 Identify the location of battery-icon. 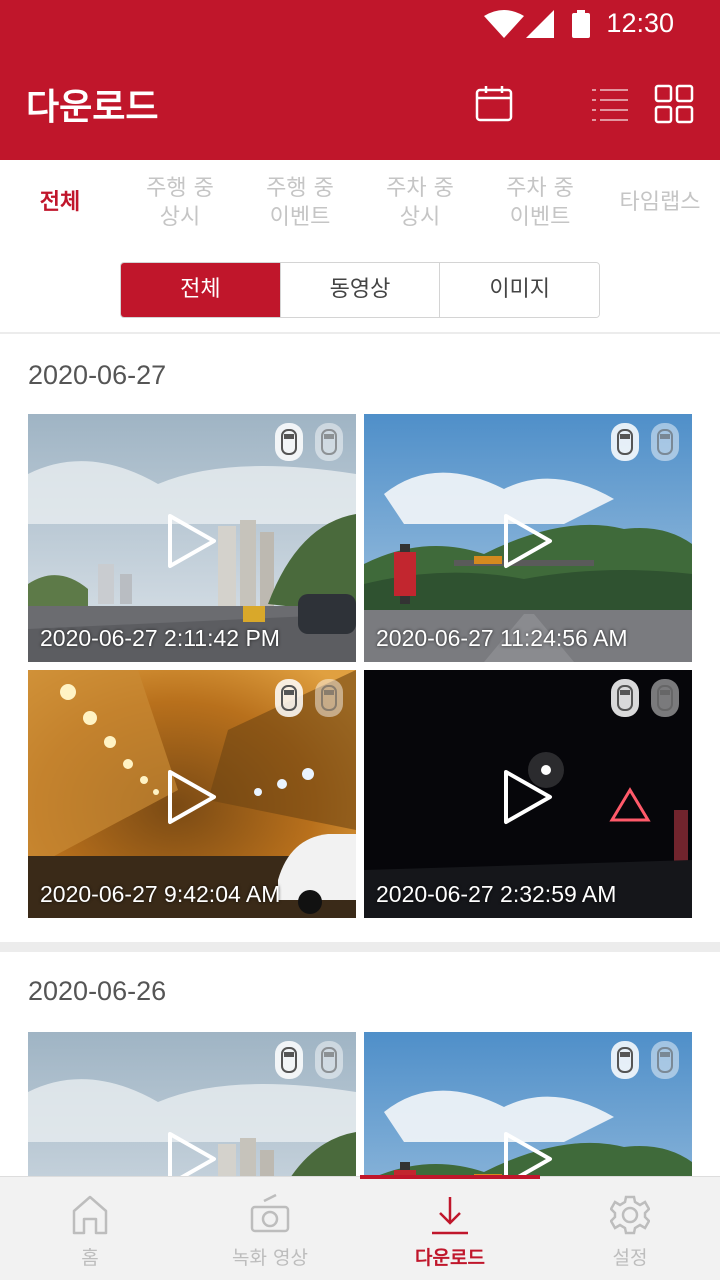
(581, 24).